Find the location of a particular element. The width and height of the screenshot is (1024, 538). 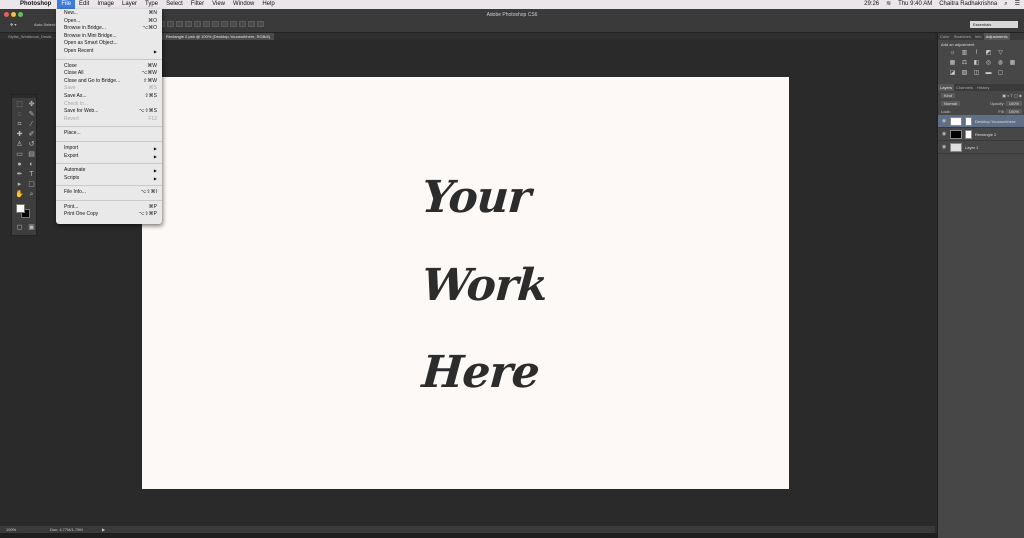

menu-view: View is located at coordinates (218, 4).